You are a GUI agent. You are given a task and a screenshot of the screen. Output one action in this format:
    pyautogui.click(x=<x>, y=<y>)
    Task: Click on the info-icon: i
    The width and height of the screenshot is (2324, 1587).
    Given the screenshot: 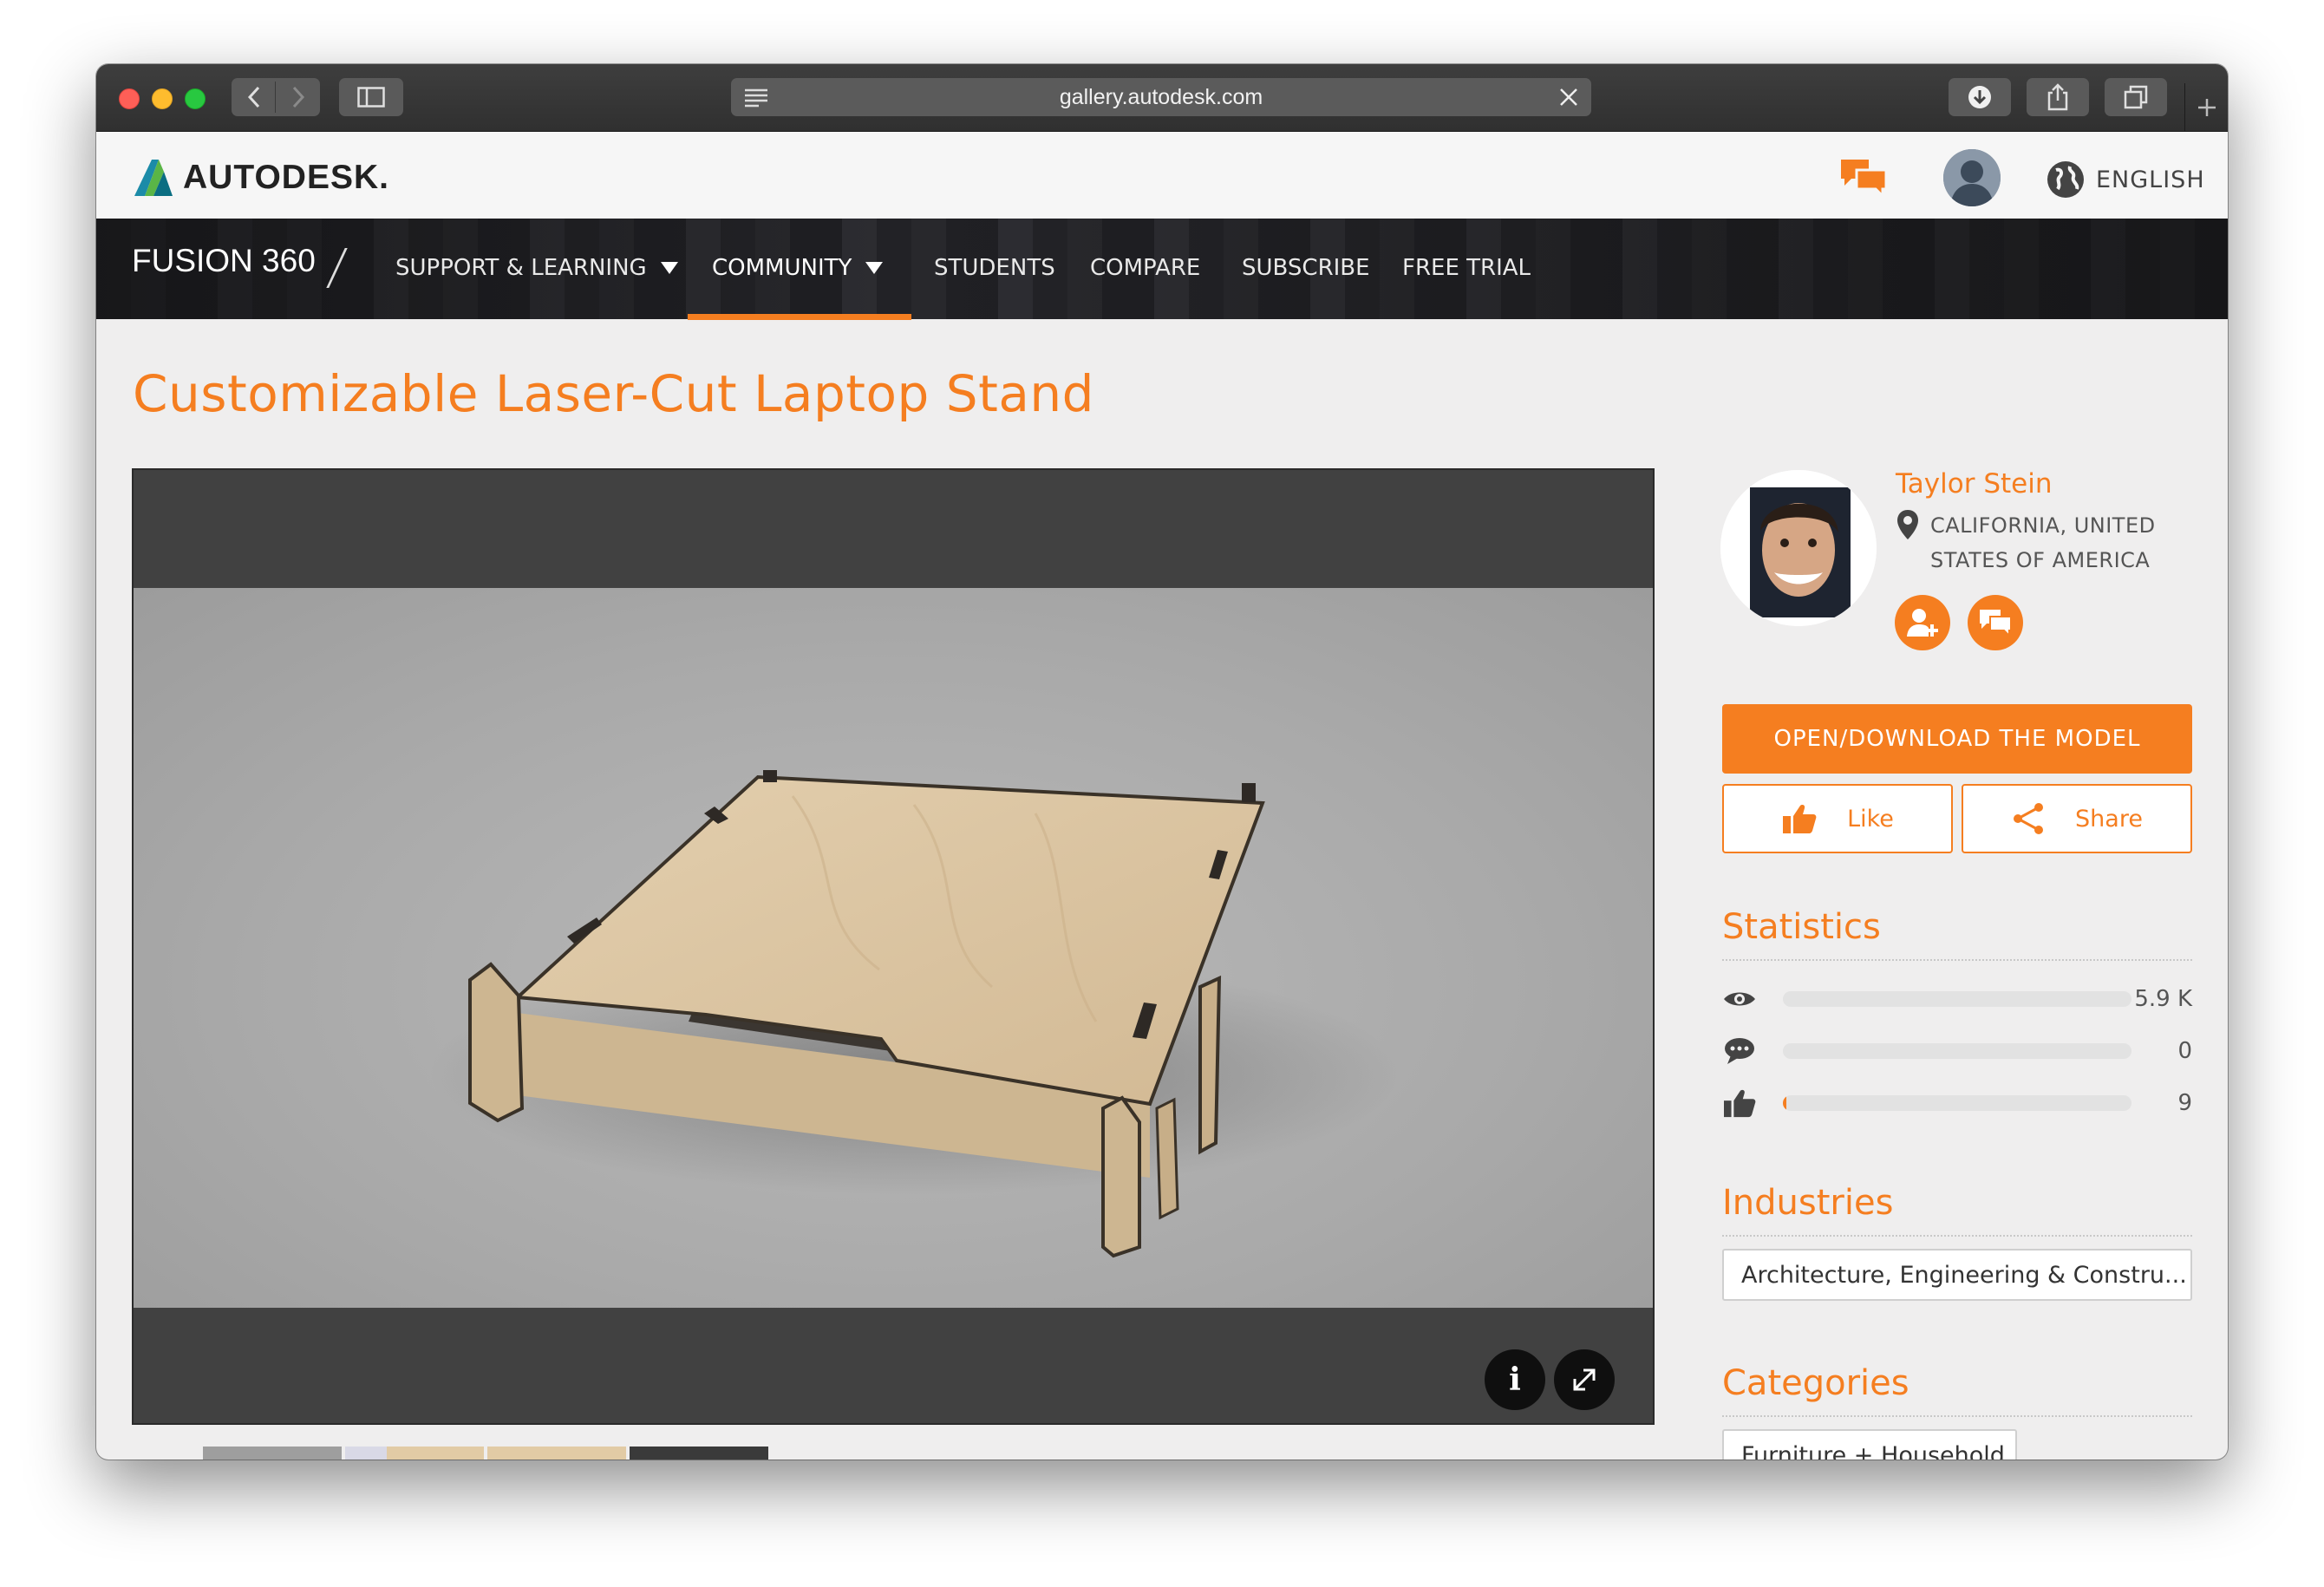 What is the action you would take?
    pyautogui.click(x=1515, y=1380)
    